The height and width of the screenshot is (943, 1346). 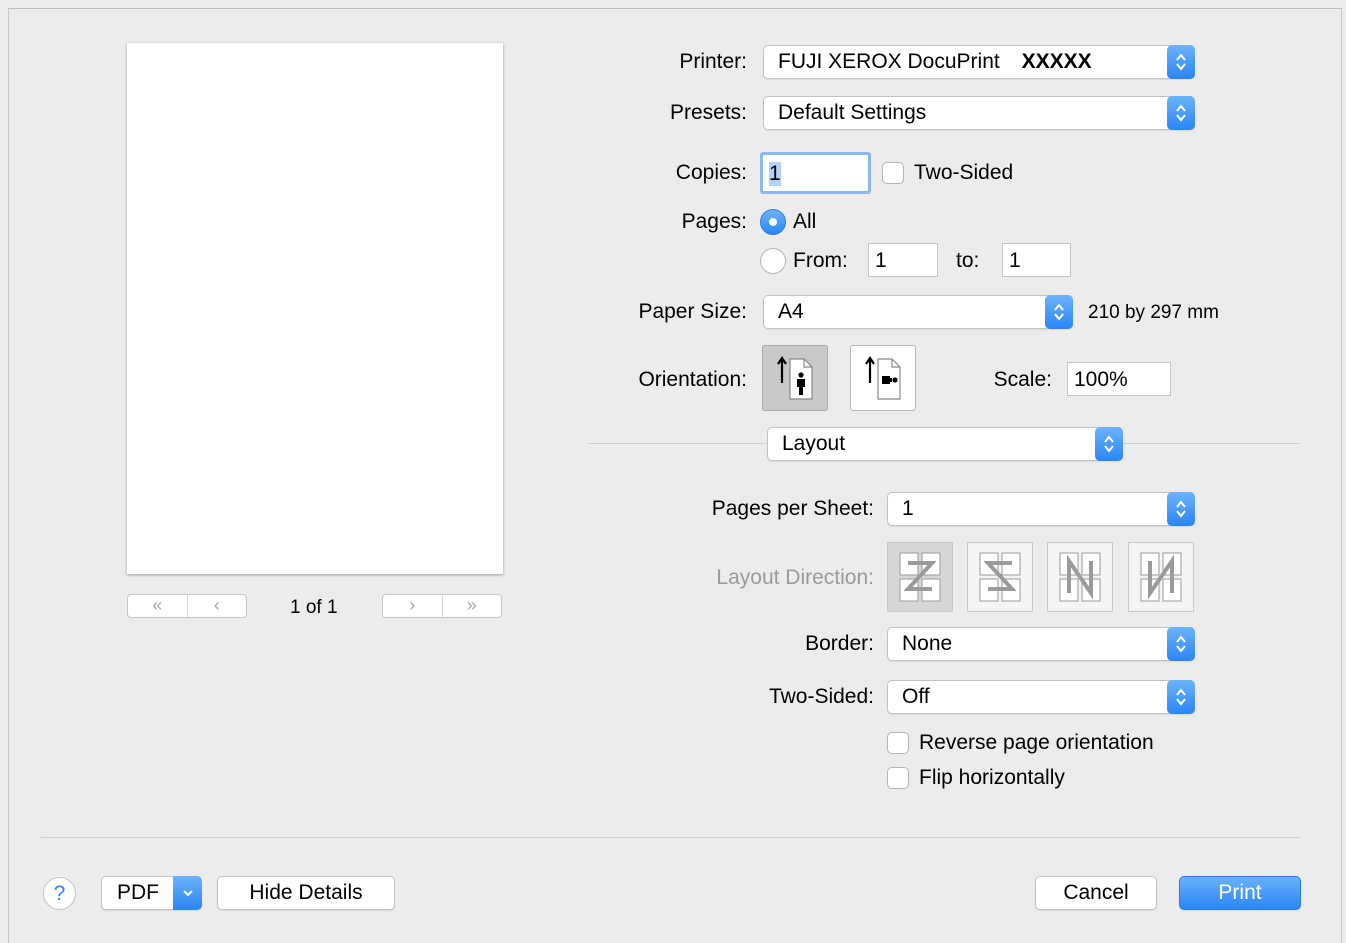 I want to click on z-direction-icon, so click(x=920, y=577).